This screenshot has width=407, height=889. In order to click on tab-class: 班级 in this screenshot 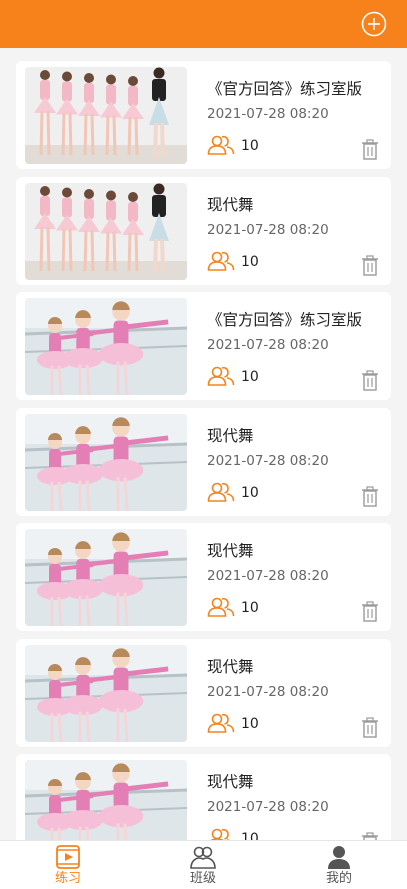, I will do `click(203, 865)`.